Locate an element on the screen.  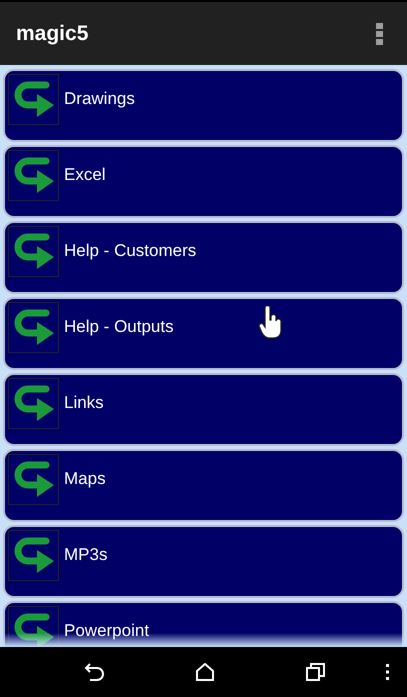
curved-arrow-icon is located at coordinates (33, 626).